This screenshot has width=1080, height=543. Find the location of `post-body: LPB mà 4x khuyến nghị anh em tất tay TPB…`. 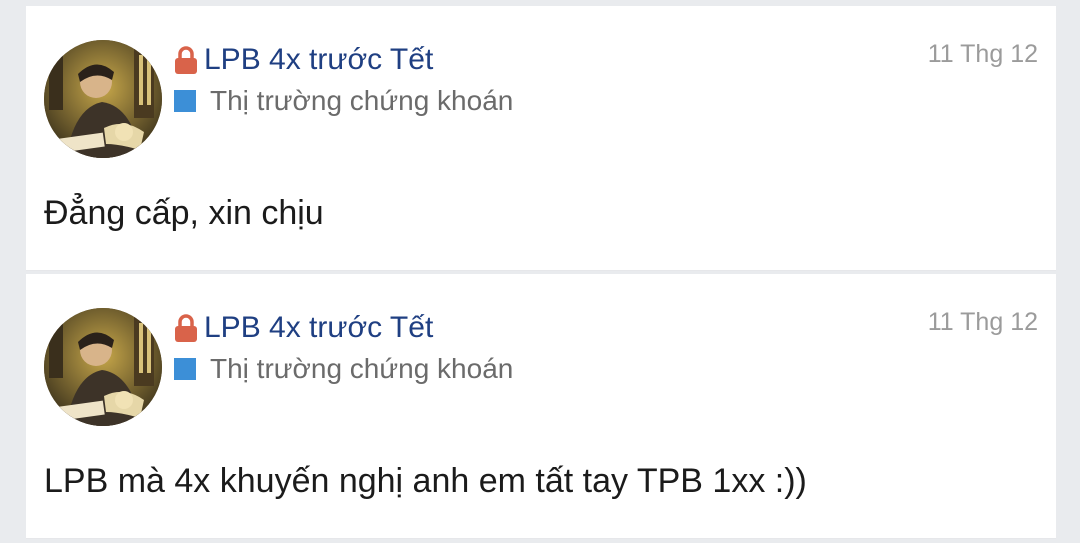

post-body: LPB mà 4x khuyến nghị anh em tất tay TPB… is located at coordinates (425, 481).